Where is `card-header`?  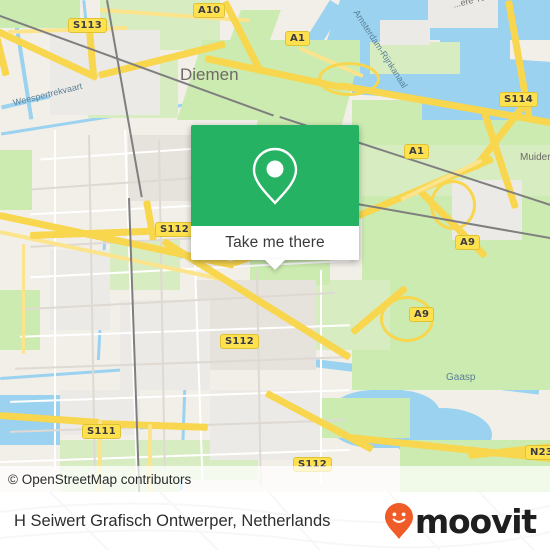
card-header is located at coordinates (275, 175).